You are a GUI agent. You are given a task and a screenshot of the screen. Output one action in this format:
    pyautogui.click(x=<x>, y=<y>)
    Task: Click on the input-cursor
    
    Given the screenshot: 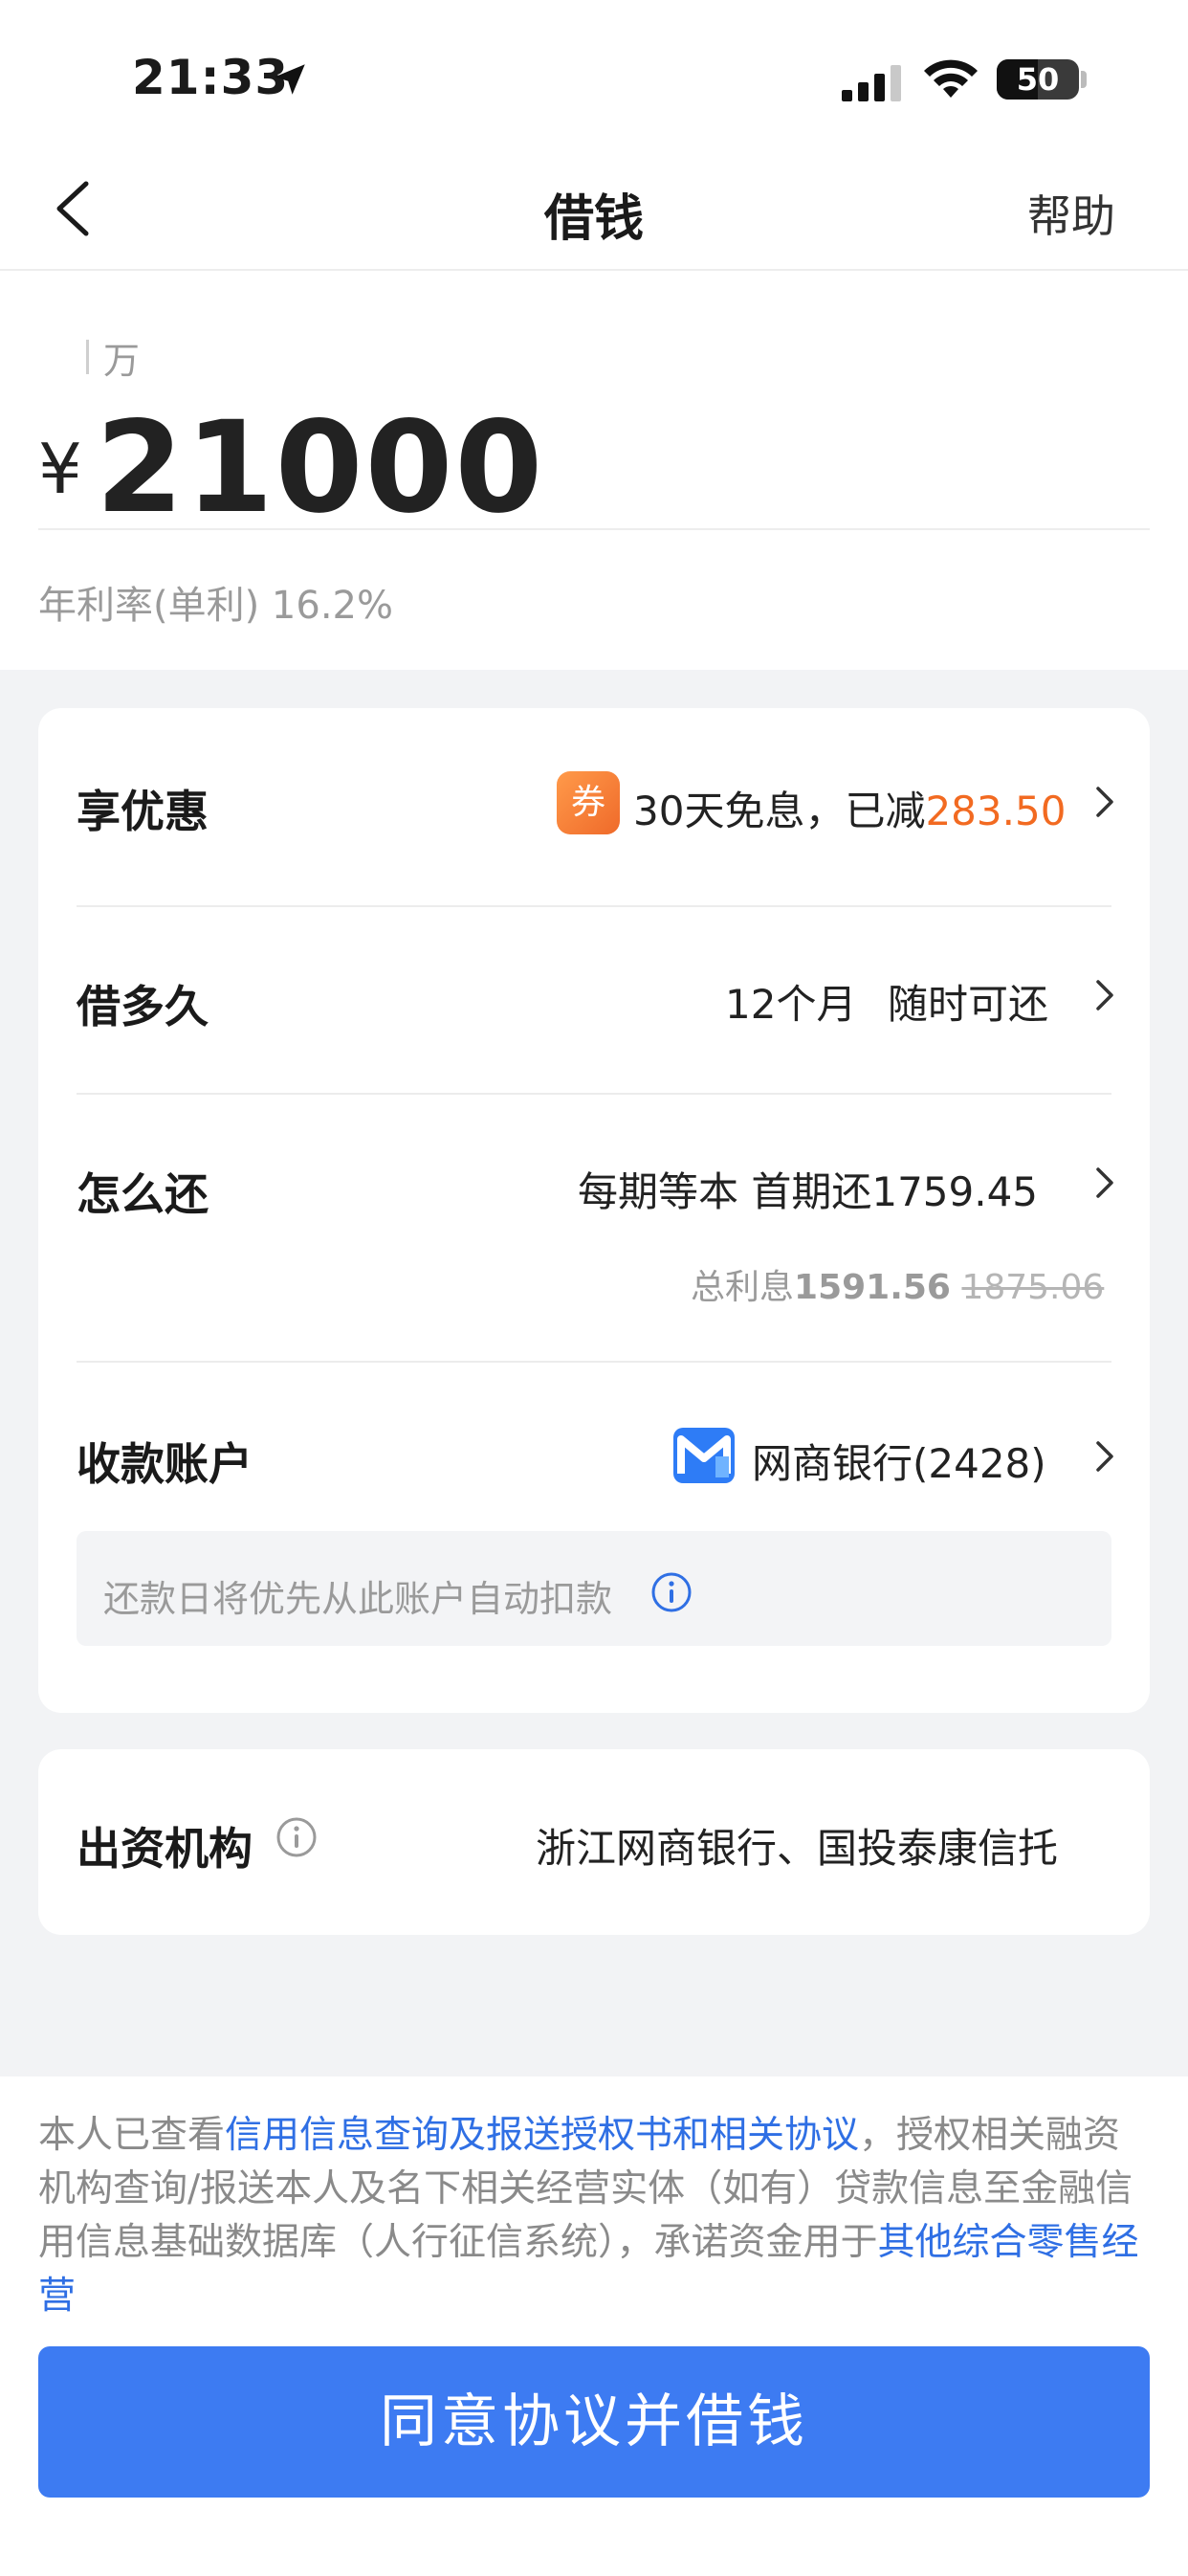 What is the action you would take?
    pyautogui.click(x=87, y=357)
    